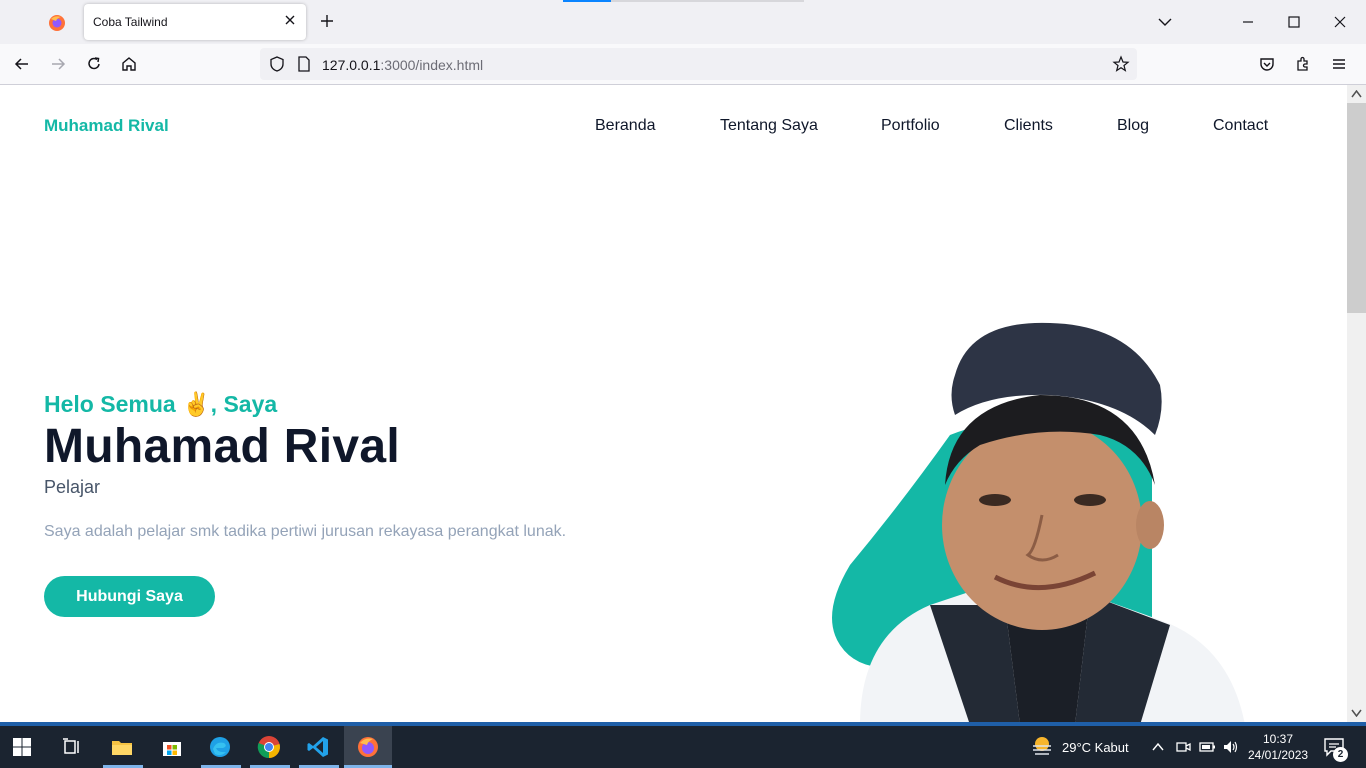  Describe the element at coordinates (318, 747) in the screenshot. I see `vscode-icon` at that location.